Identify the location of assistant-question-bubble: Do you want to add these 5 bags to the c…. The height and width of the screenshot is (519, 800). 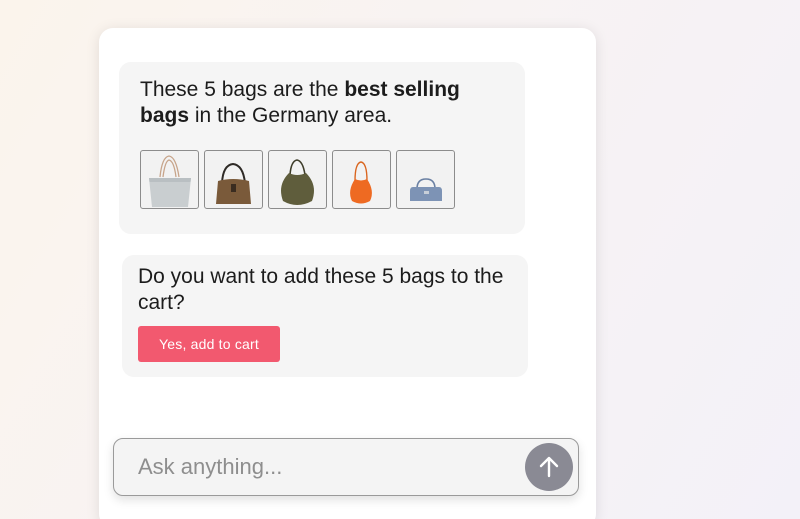
(325, 316).